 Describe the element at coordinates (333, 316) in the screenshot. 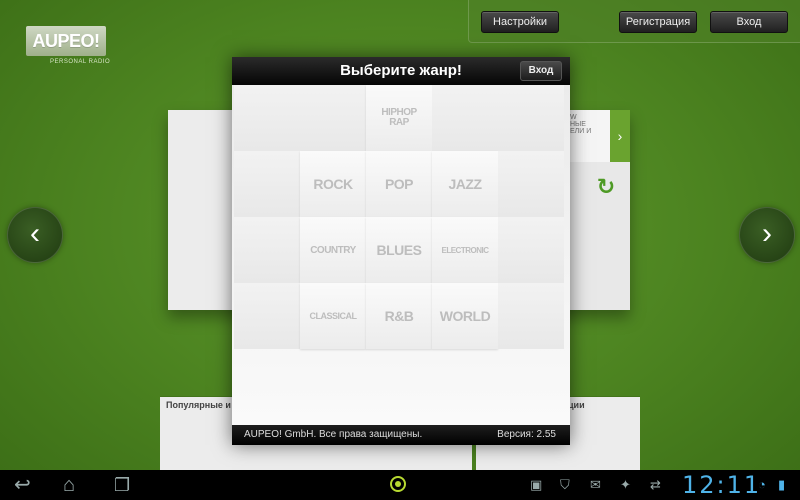

I see `genre-classical: CLASSICAL` at that location.